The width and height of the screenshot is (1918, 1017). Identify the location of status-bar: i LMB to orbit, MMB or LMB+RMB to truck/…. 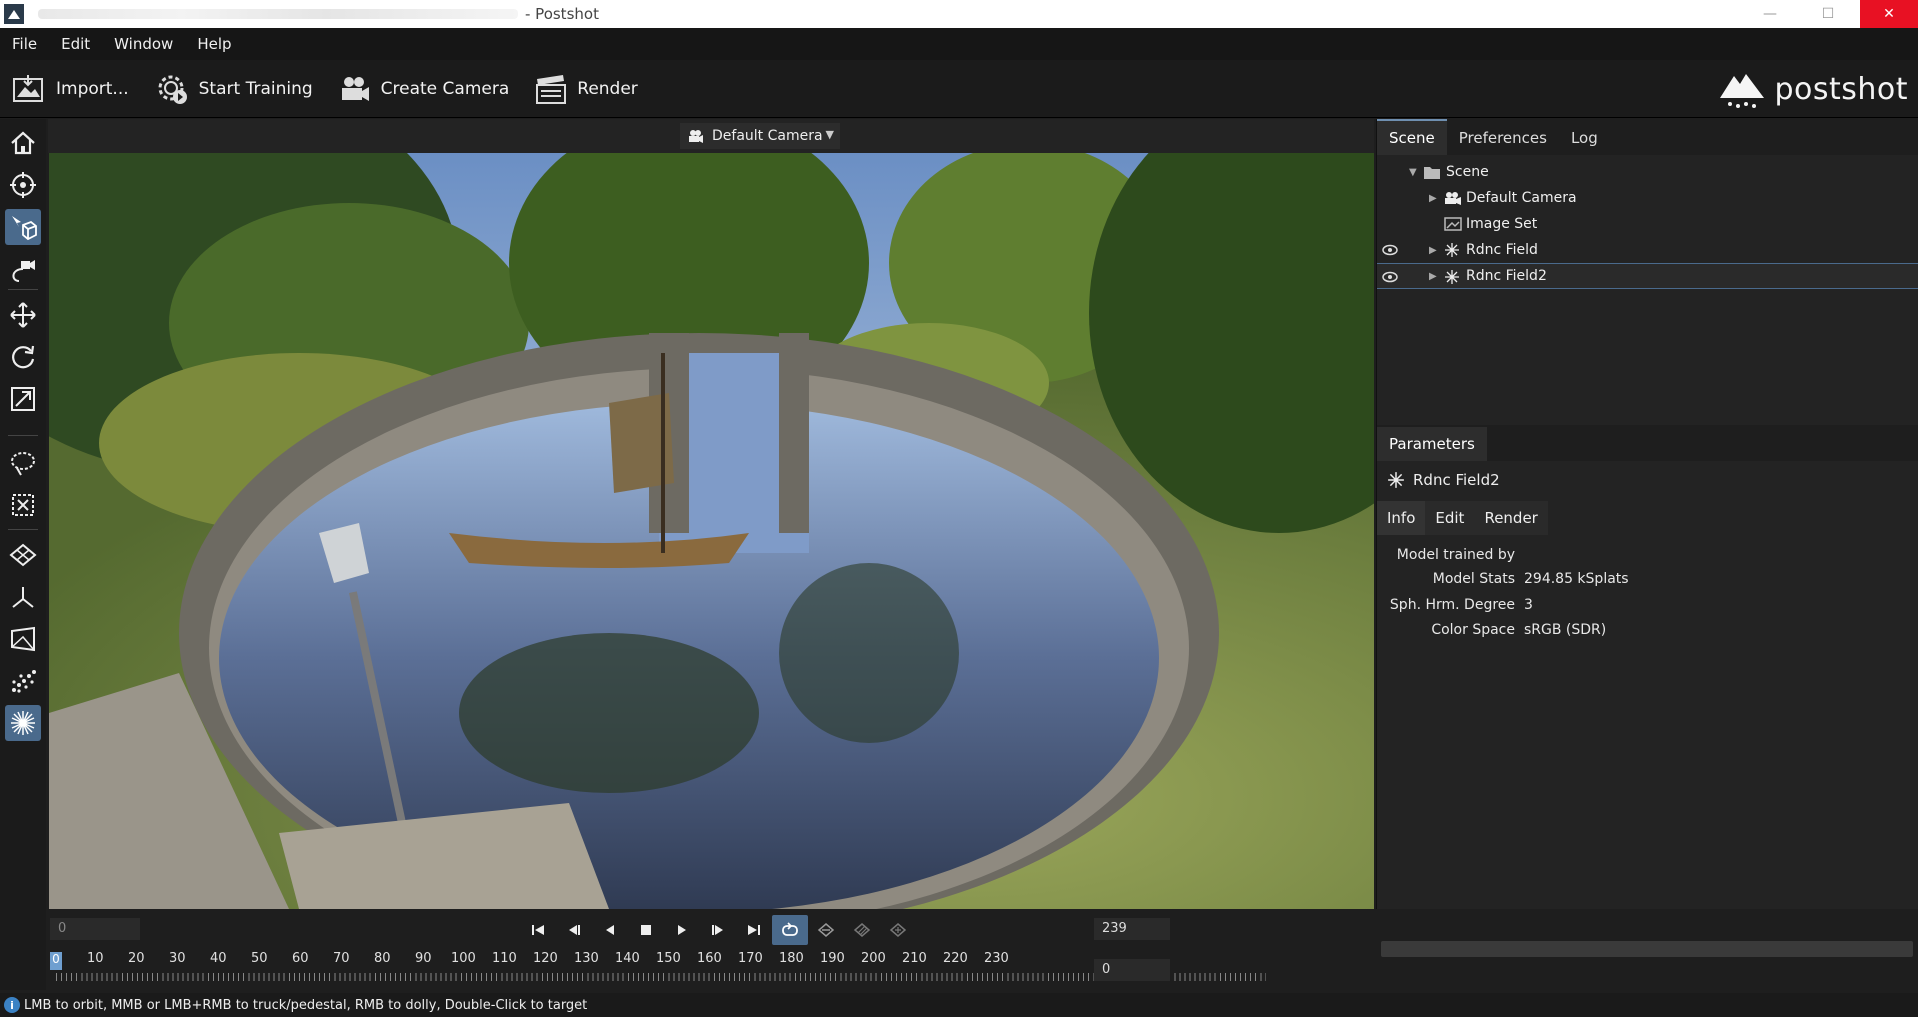
(959, 1005).